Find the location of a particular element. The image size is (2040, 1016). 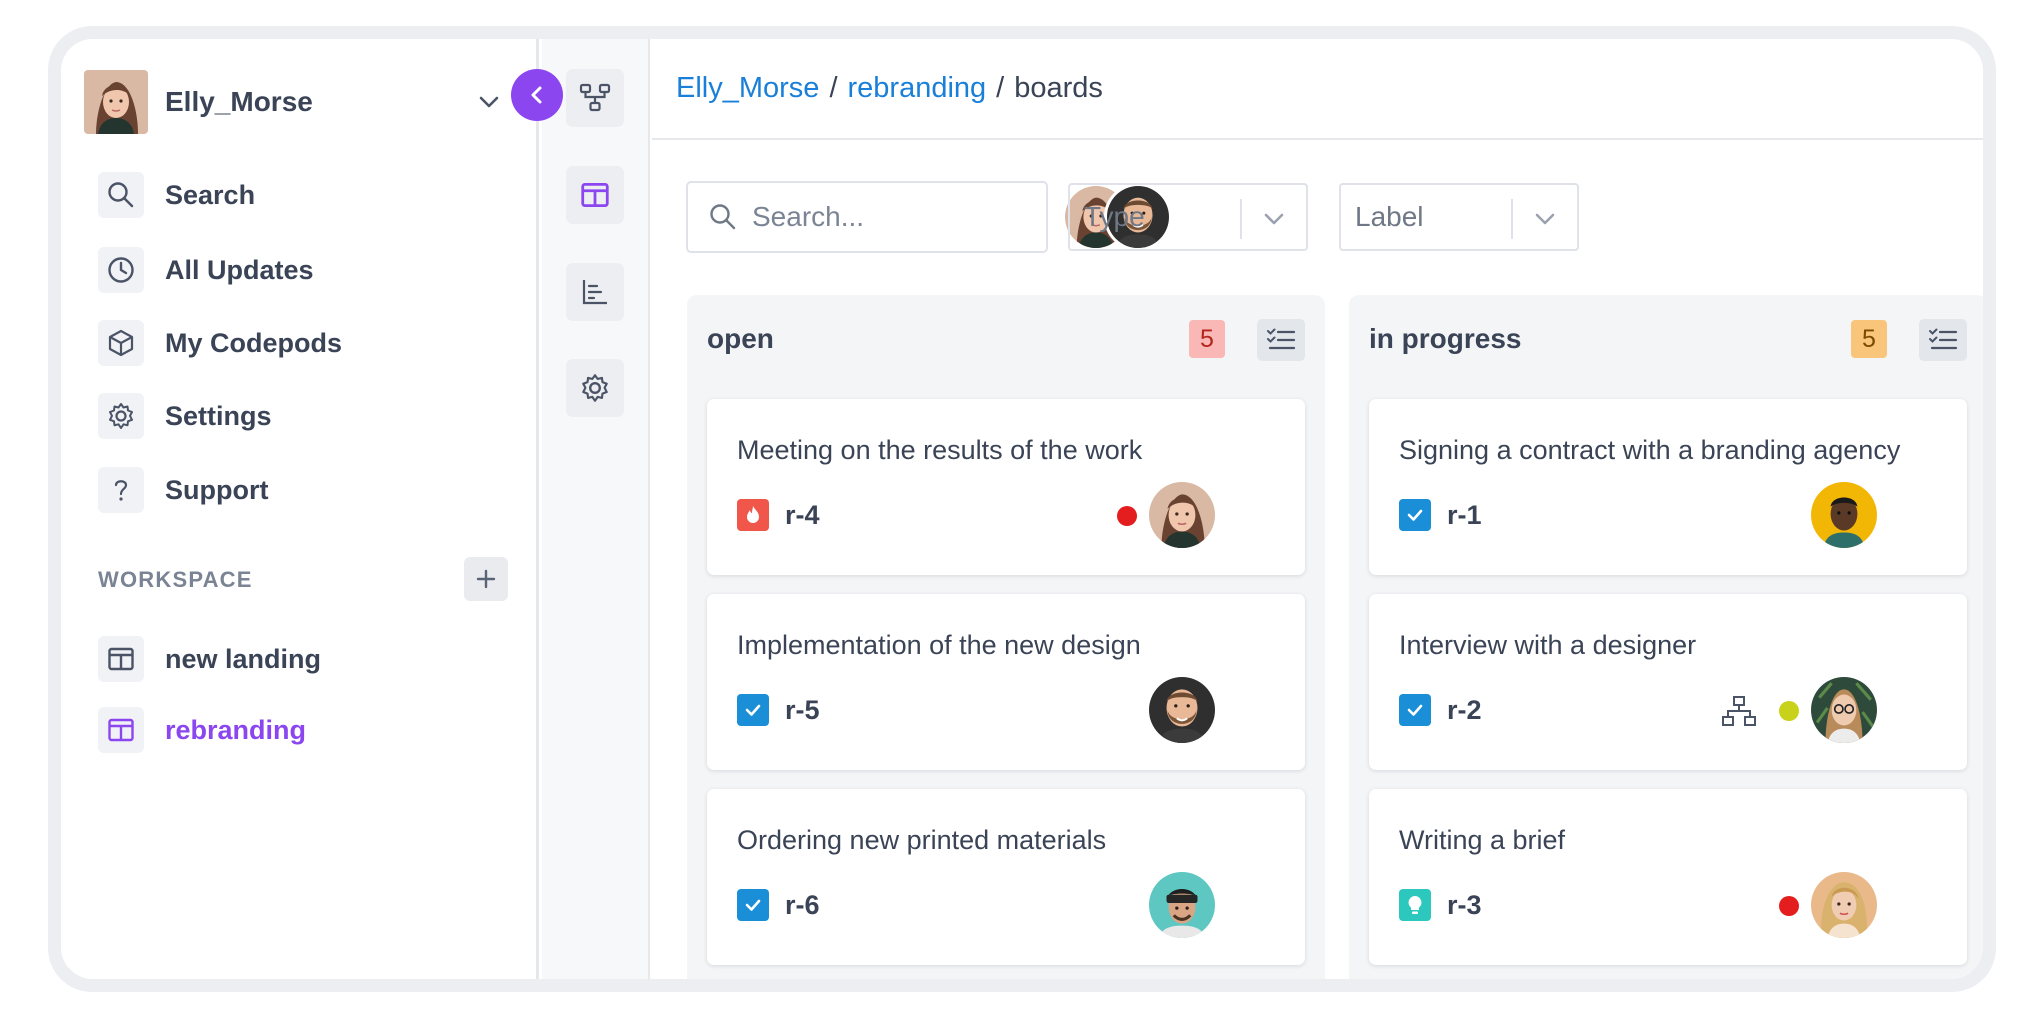

nav-item-settings: Settings is located at coordinates (298, 416).